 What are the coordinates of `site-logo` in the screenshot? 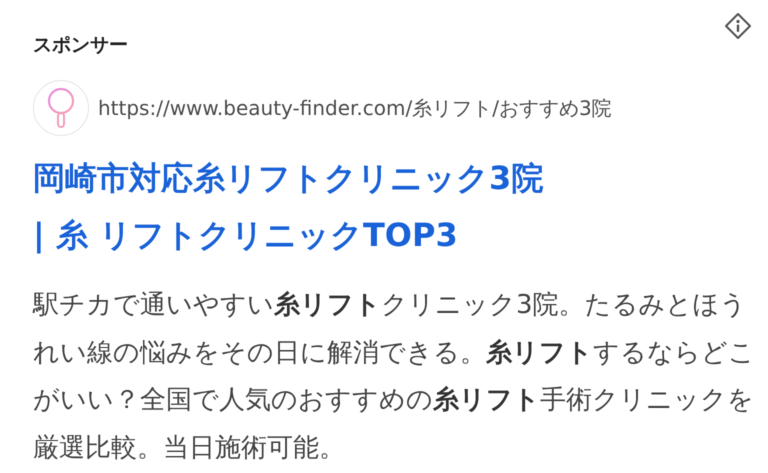 It's located at (61, 108).